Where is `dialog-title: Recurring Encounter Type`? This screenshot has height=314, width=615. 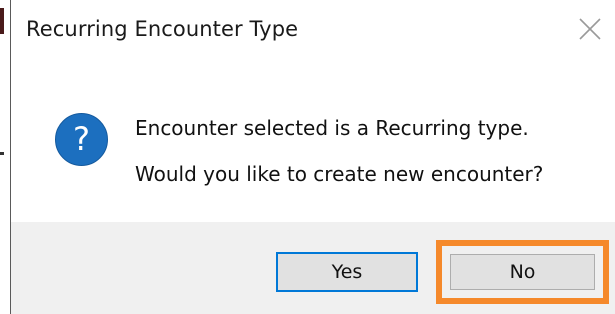
dialog-title: Recurring Encounter Type is located at coordinates (162, 29).